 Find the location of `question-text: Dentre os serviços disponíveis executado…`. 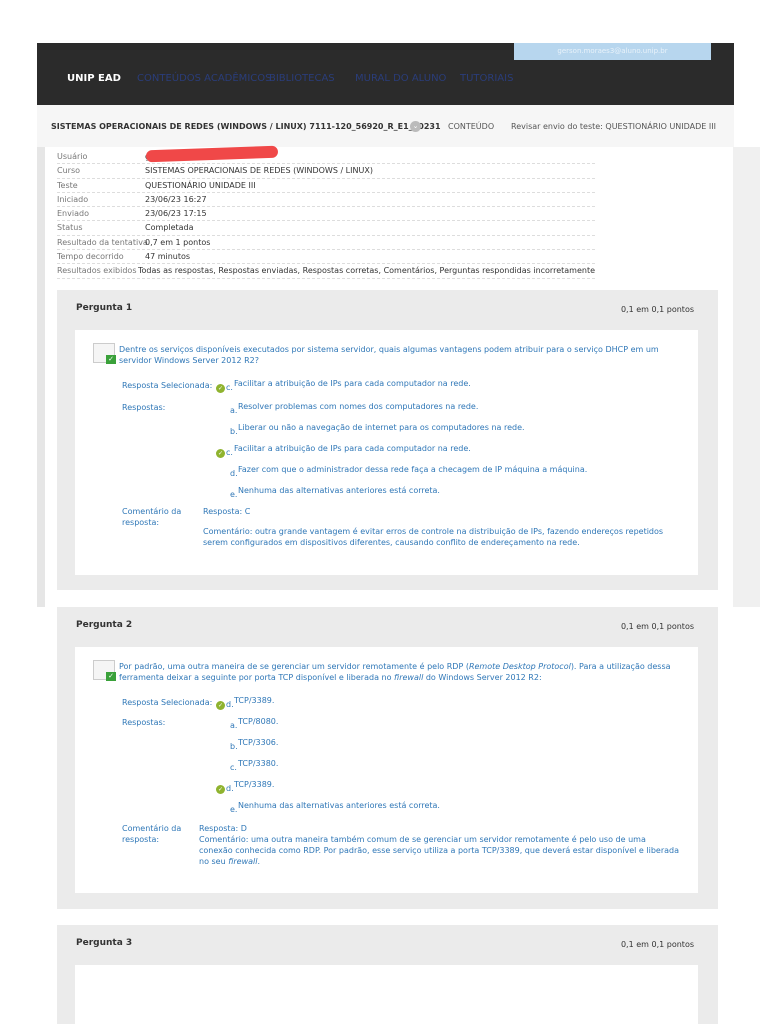

question-text: Dentre os serviços disponíveis executado… is located at coordinates (389, 355).